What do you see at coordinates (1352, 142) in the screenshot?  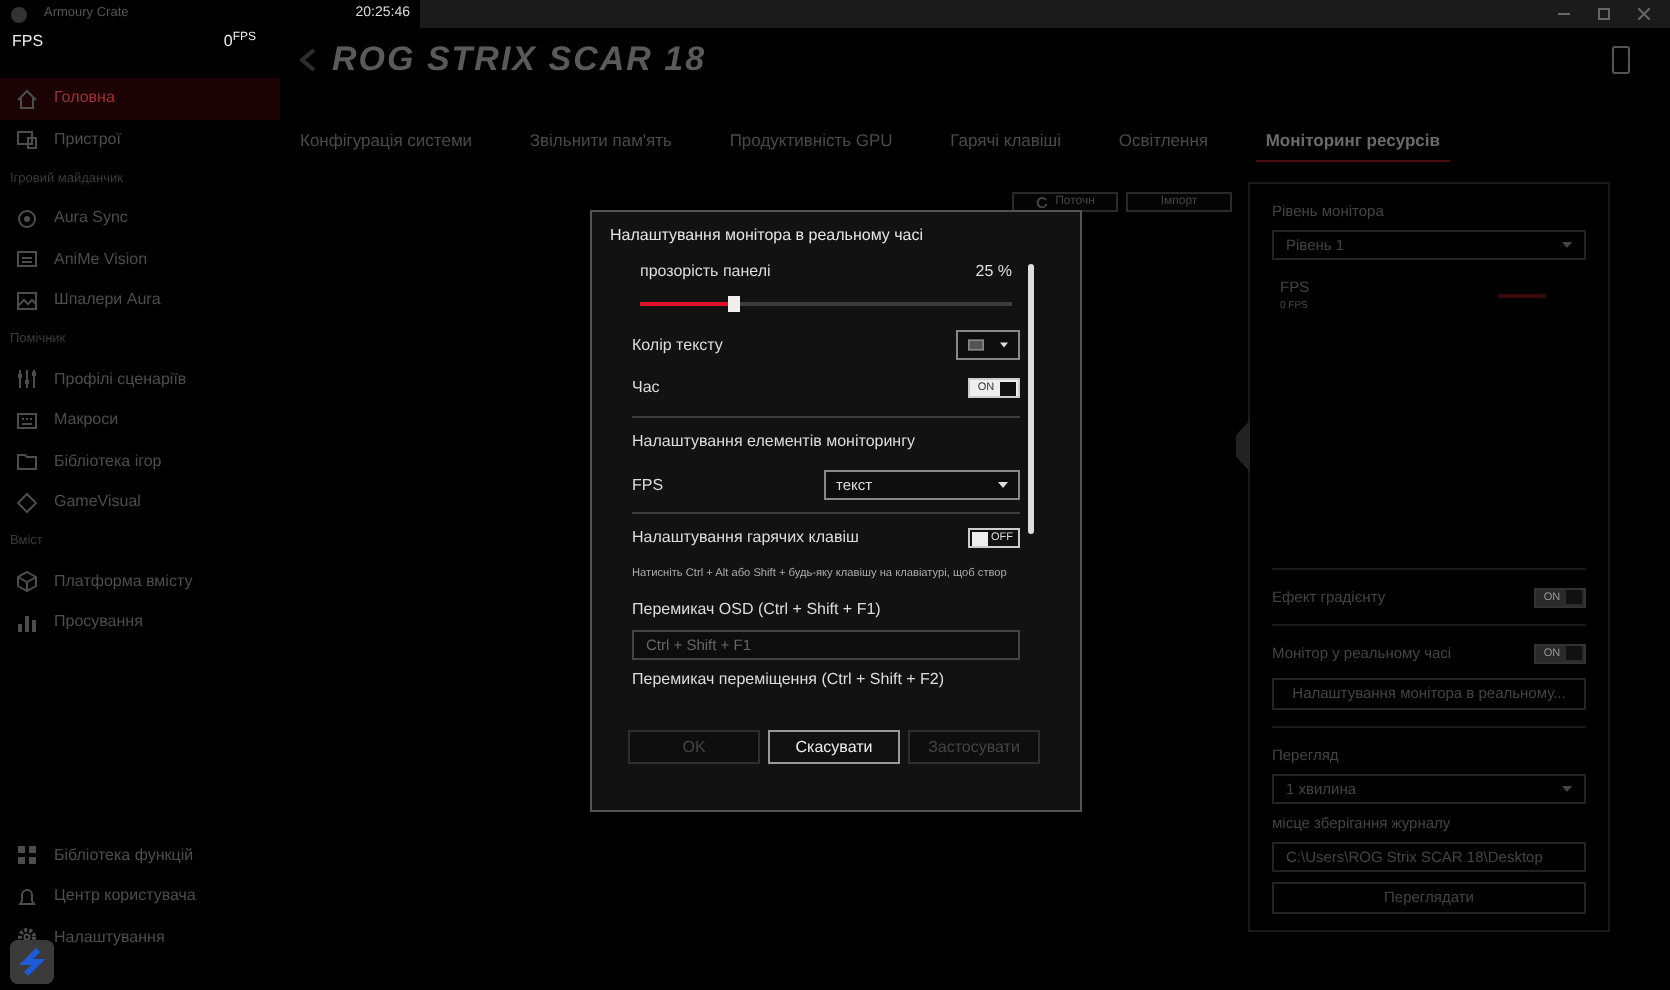 I see `tab: Моніторинг ресурсів` at bounding box center [1352, 142].